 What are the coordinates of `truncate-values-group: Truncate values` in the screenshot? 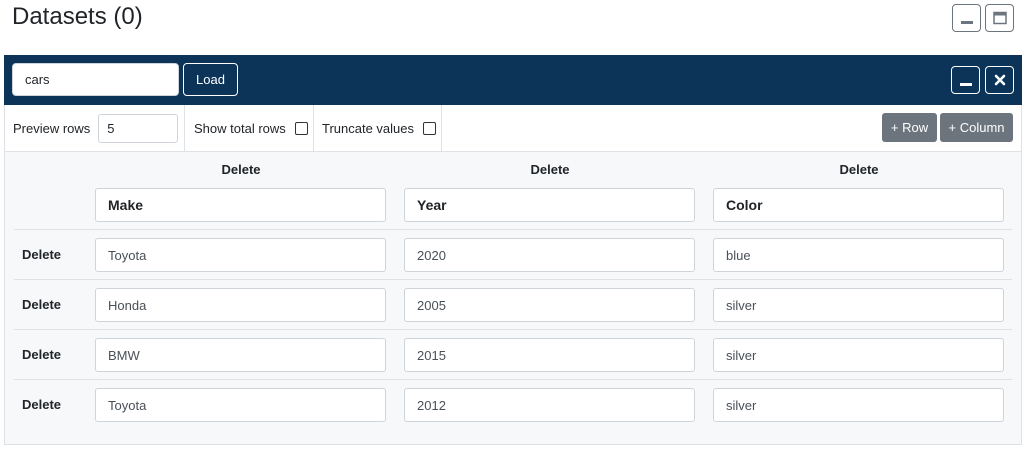 It's located at (378, 128).